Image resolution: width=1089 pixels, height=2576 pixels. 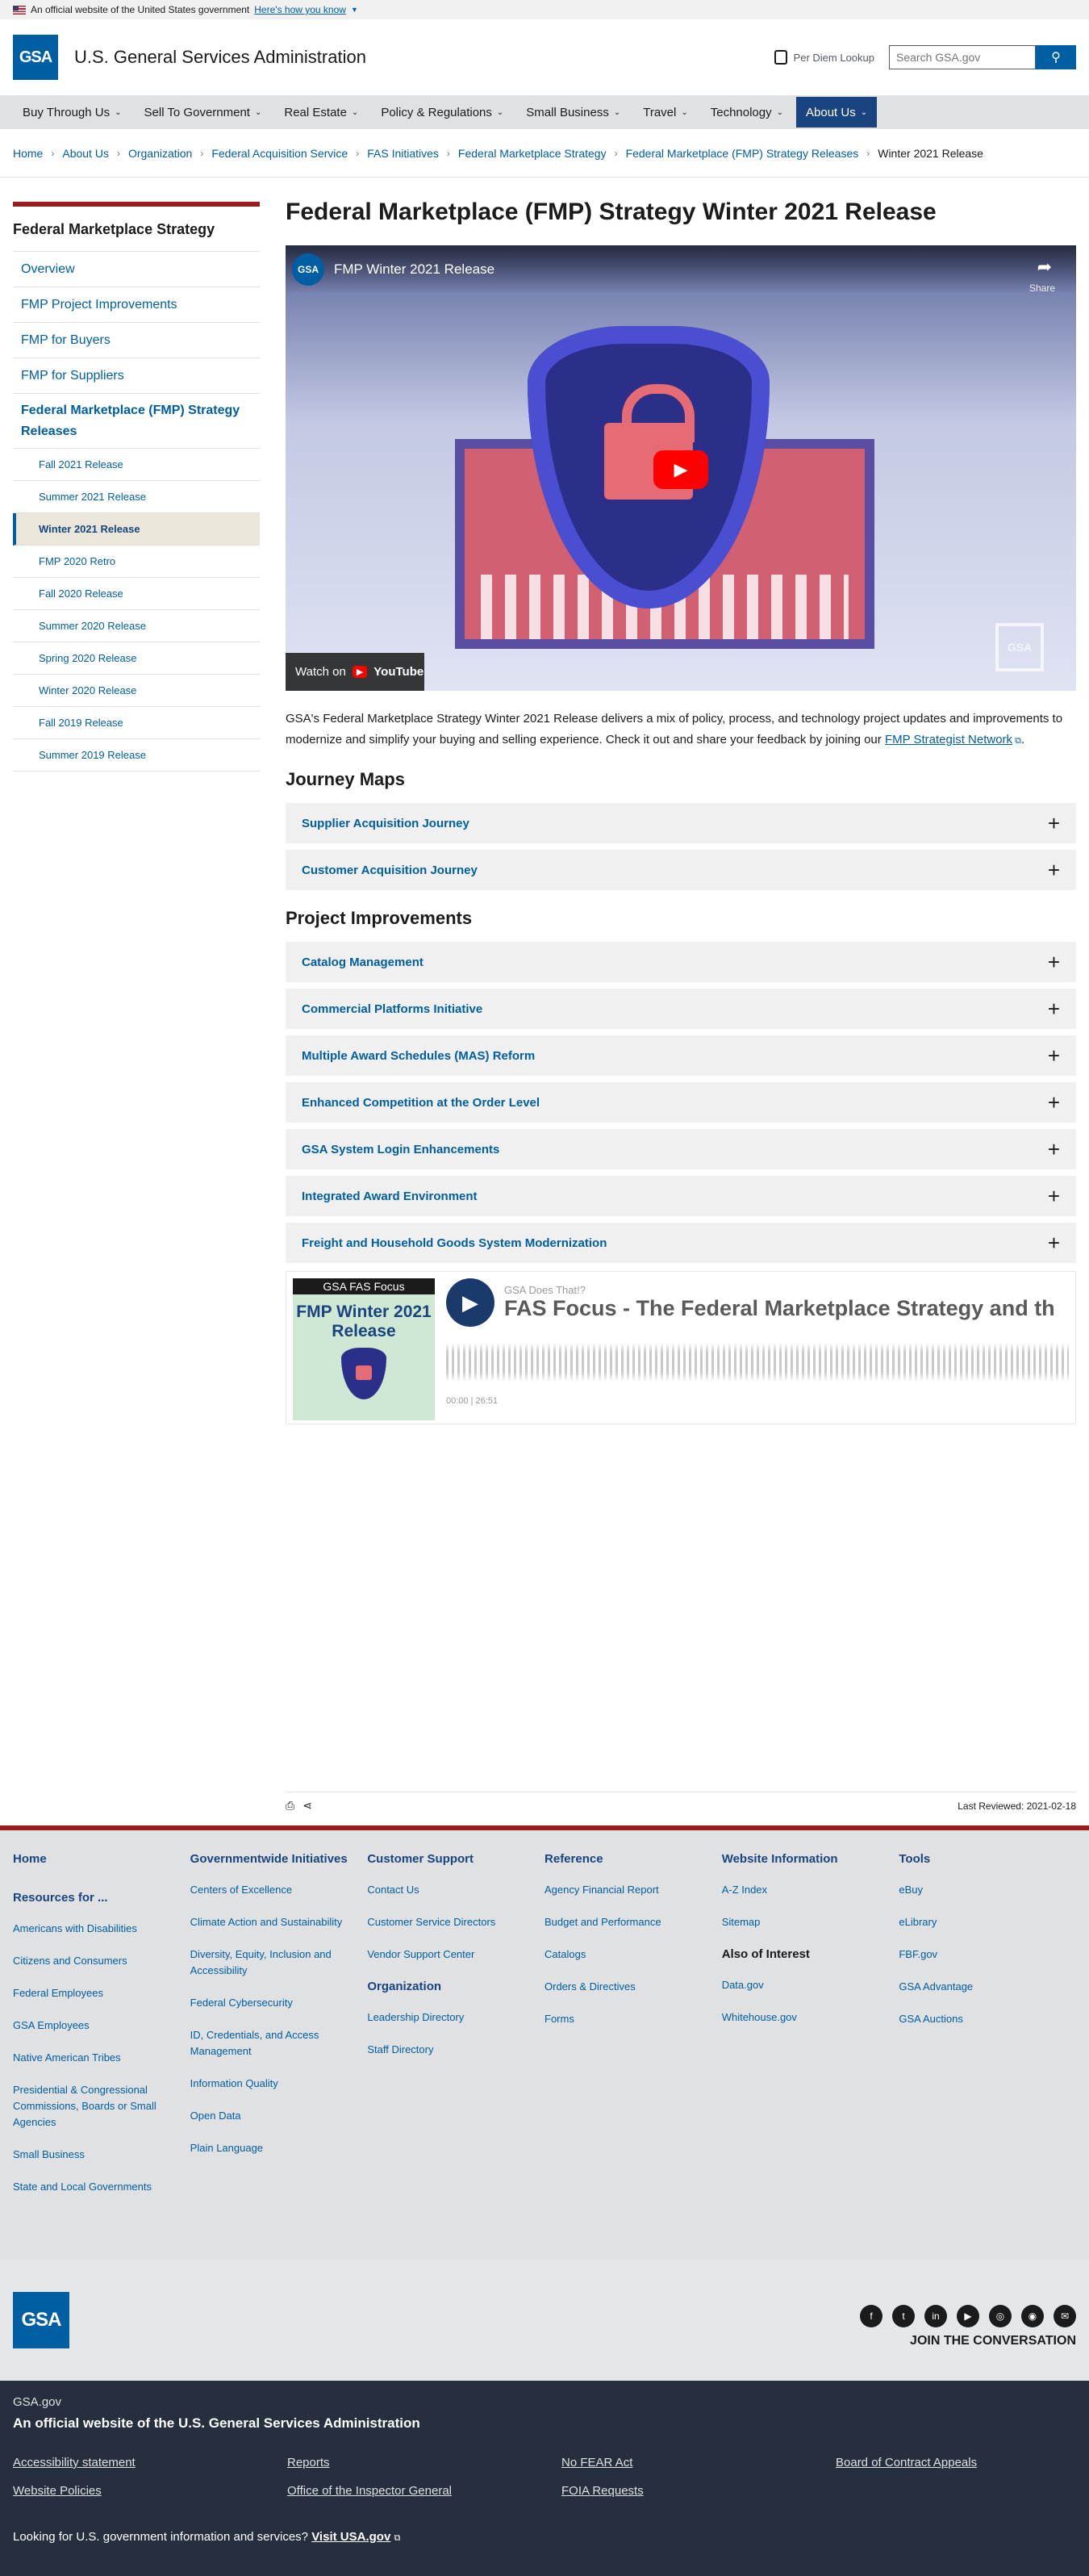 I want to click on podcast-play-button: ▶, so click(x=470, y=1302).